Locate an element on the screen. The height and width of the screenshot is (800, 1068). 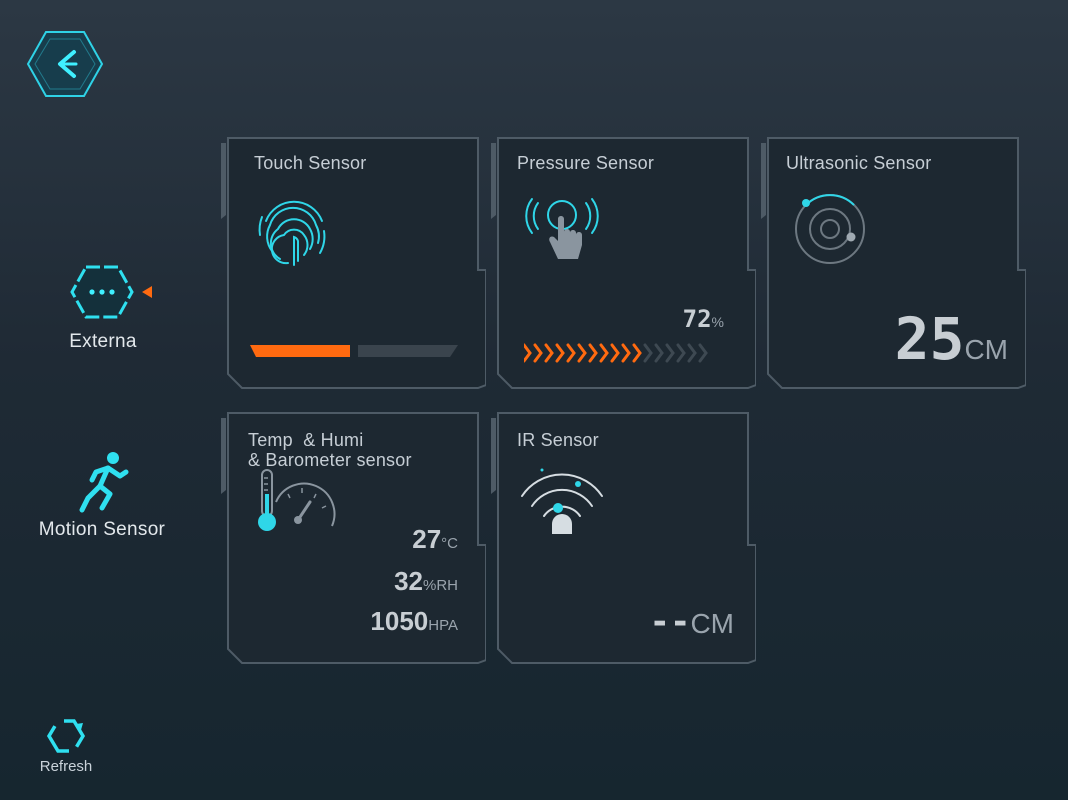
humidity-value: 32 is located at coordinates (408, 581).